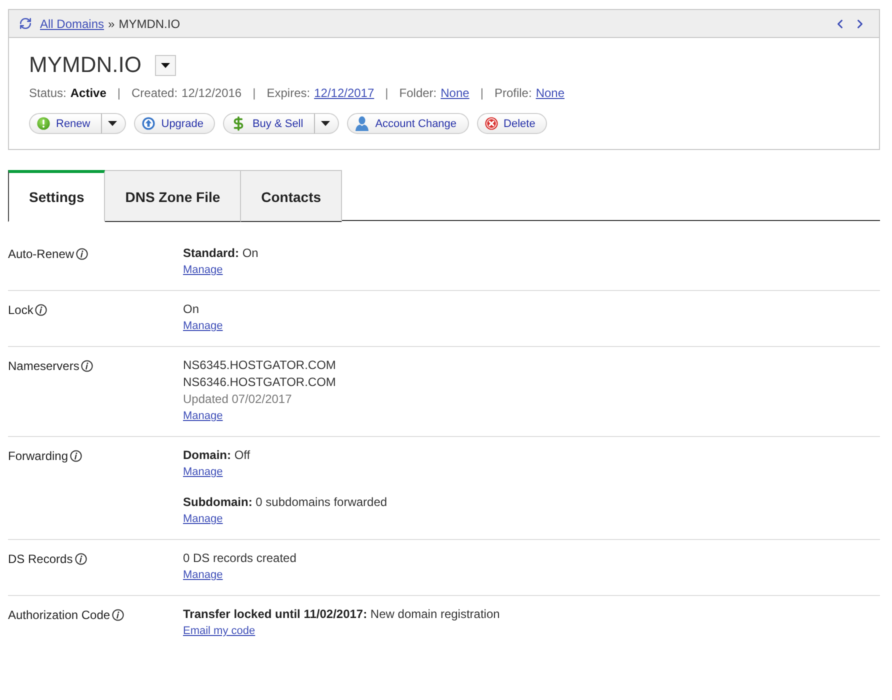 This screenshot has height=700, width=892. I want to click on breadcrumb-current: MYMDN.IO, so click(149, 23).